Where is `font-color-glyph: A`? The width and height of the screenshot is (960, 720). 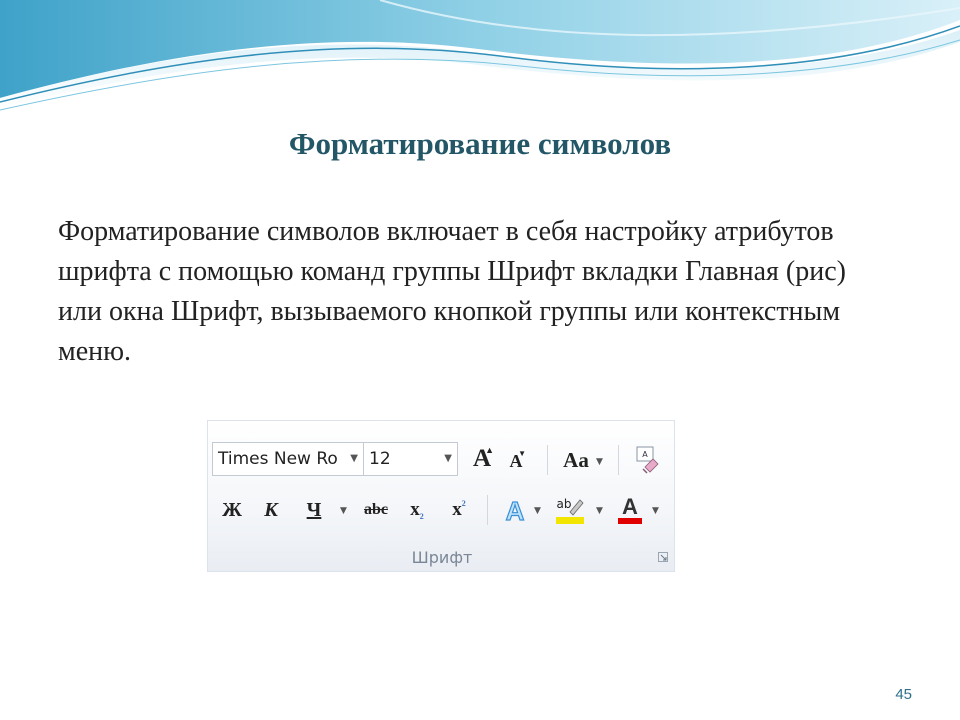 font-color-glyph: A is located at coordinates (630, 506).